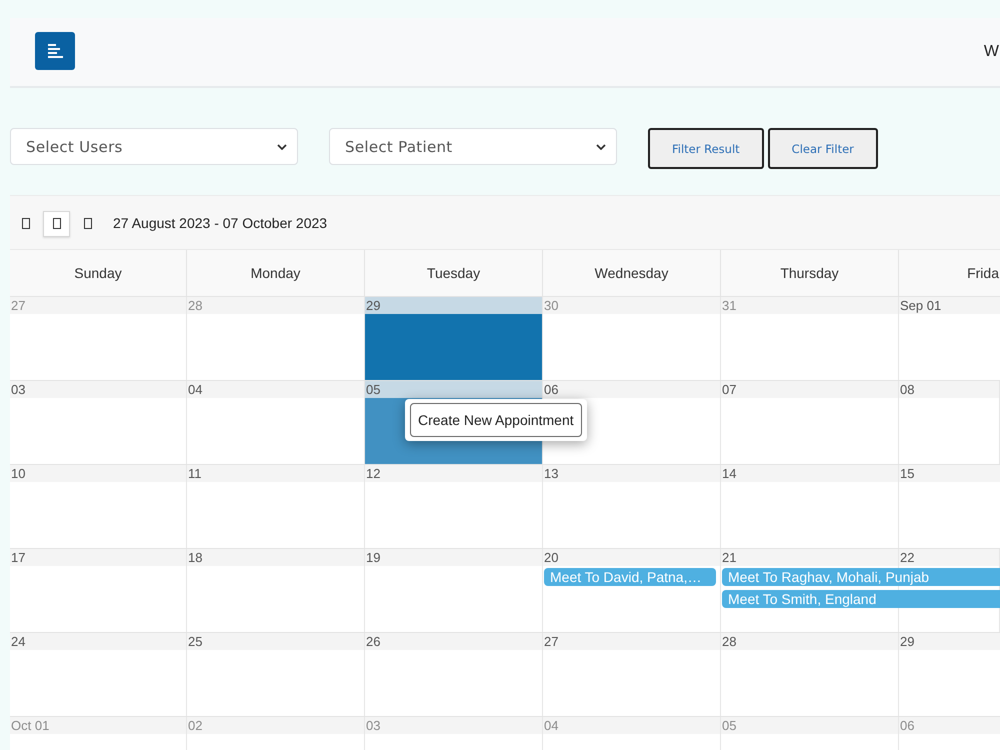  I want to click on date-label: 03, so click(98, 389).